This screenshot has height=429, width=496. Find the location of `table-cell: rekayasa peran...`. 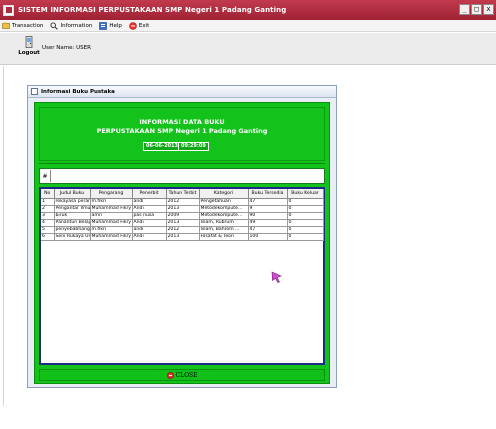

table-cell: rekayasa peran... is located at coordinates (72, 202).